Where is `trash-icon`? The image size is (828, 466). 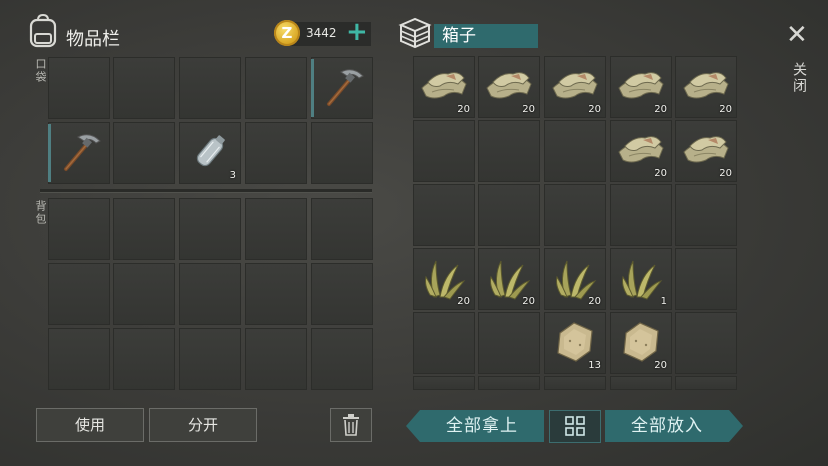
trash-icon is located at coordinates (351, 425).